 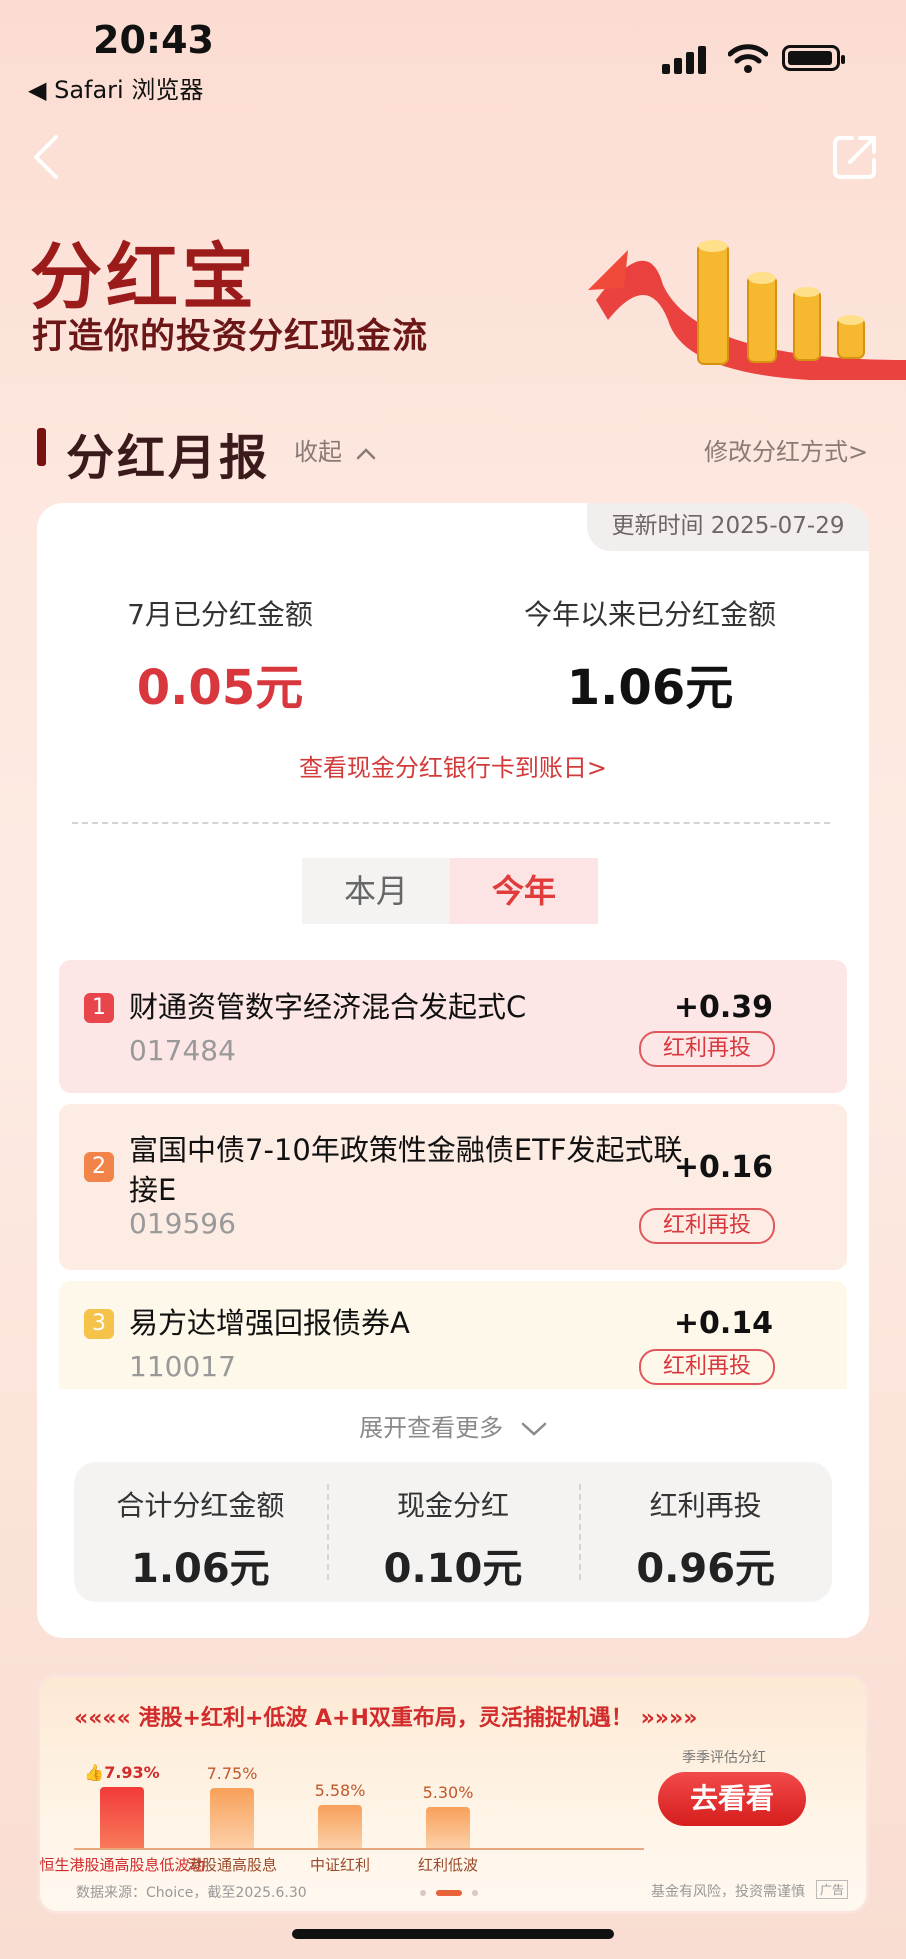 I want to click on yield-value: 👍7.93%, so click(x=122, y=1772).